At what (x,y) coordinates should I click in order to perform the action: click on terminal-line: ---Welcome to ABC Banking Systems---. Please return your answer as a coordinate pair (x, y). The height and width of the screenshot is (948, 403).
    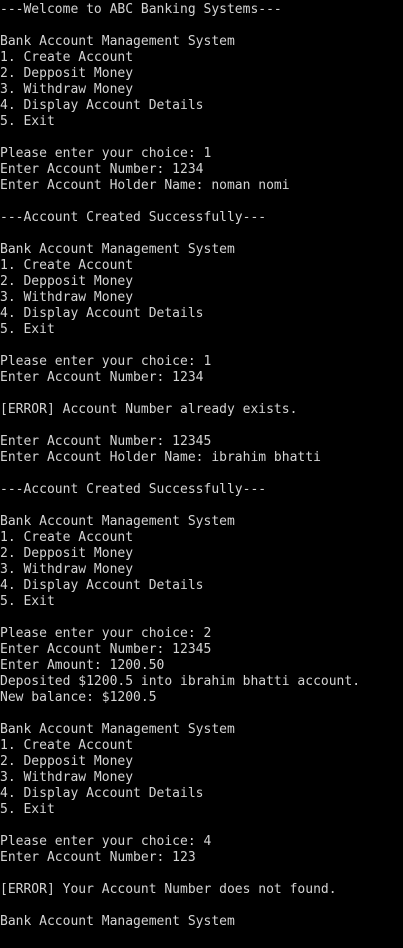
    Looking at the image, I should click on (141, 9).